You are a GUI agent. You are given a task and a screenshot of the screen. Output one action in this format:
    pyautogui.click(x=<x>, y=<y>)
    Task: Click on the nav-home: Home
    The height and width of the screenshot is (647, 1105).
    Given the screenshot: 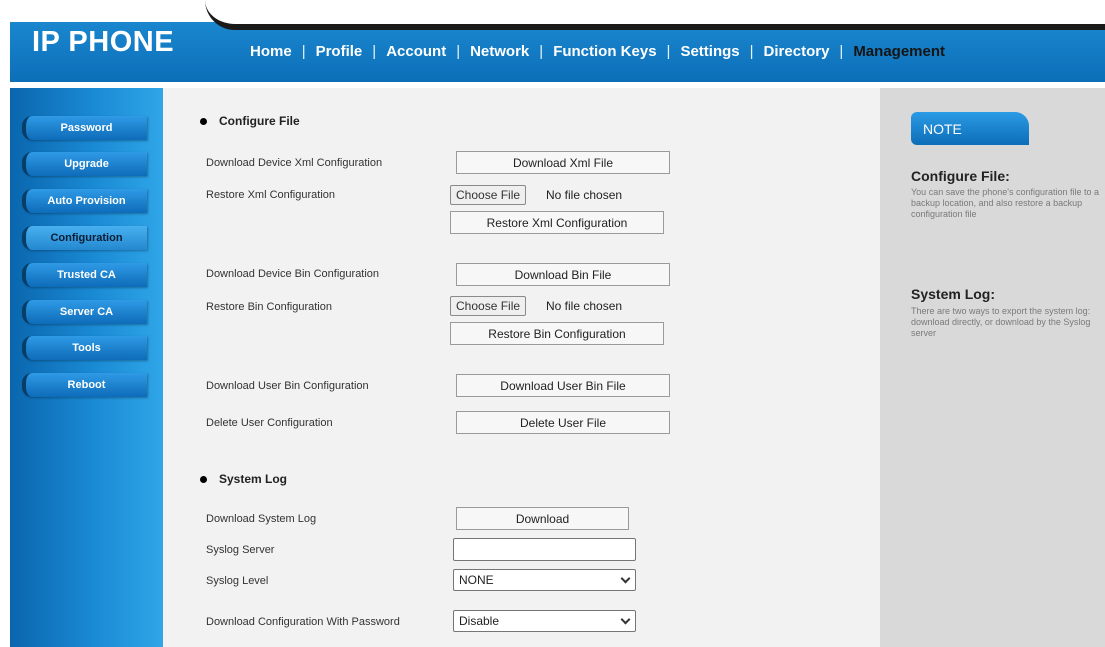 What is the action you would take?
    pyautogui.click(x=271, y=51)
    